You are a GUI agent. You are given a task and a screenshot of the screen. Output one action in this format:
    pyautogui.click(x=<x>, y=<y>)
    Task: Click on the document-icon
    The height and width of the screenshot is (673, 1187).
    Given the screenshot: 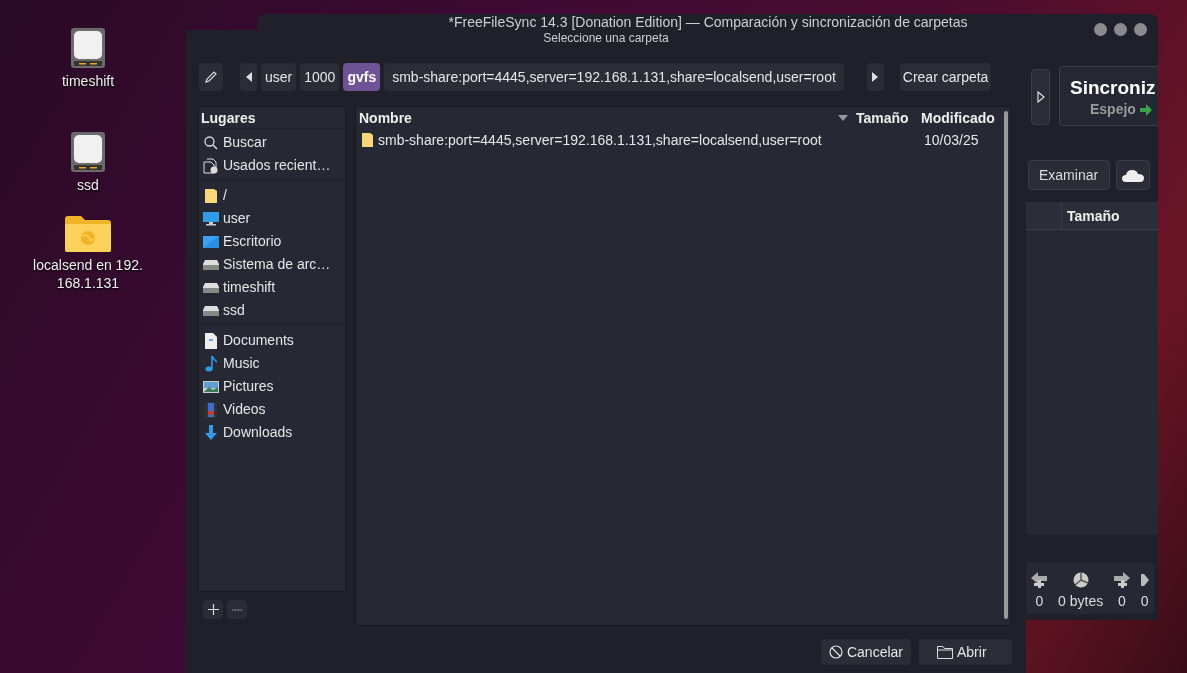 What is the action you would take?
    pyautogui.click(x=211, y=340)
    